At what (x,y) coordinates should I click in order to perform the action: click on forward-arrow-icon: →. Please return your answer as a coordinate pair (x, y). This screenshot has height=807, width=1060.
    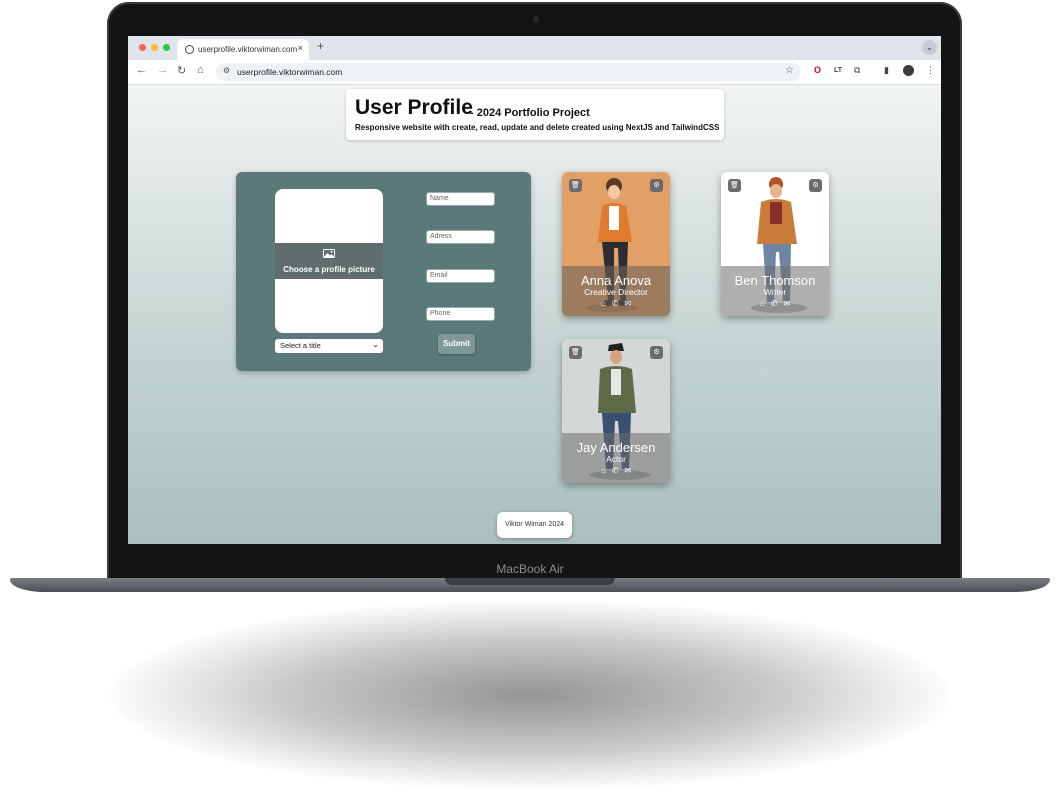
    Looking at the image, I should click on (162, 70).